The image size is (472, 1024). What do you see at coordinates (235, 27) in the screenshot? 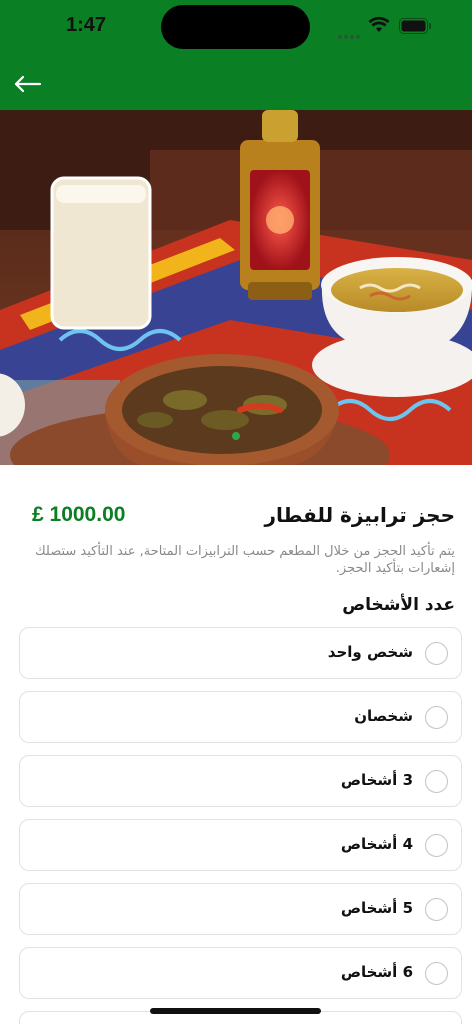
I see `dynamic-island` at bounding box center [235, 27].